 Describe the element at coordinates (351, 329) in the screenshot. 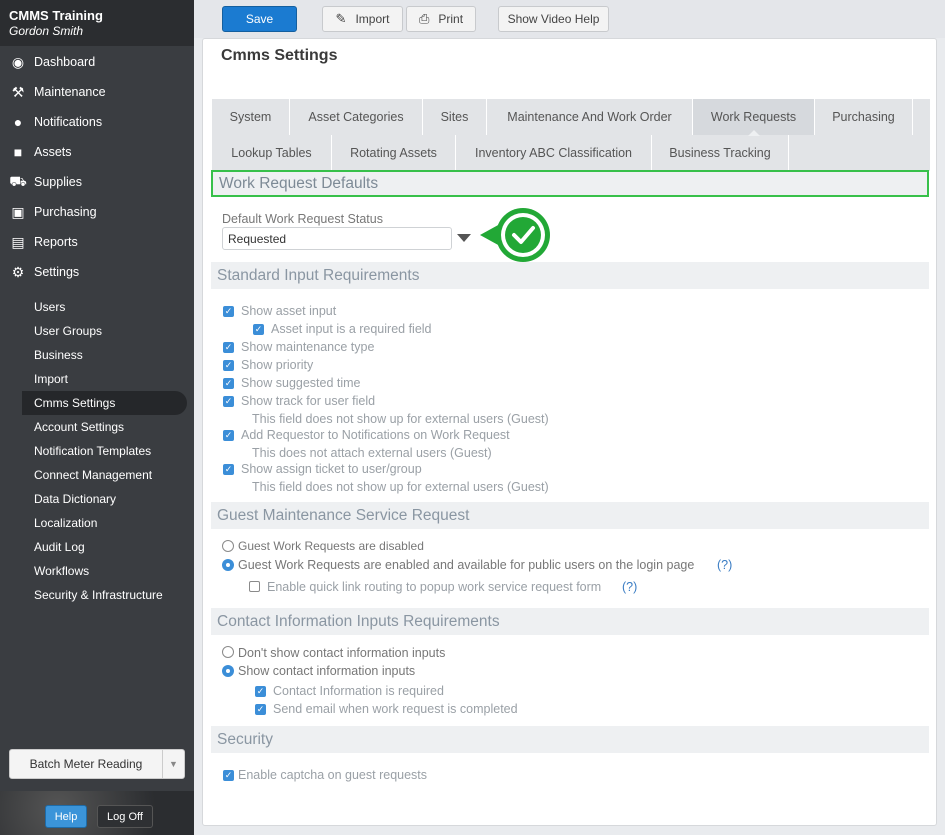

I see `label: Asset input is a required field` at that location.